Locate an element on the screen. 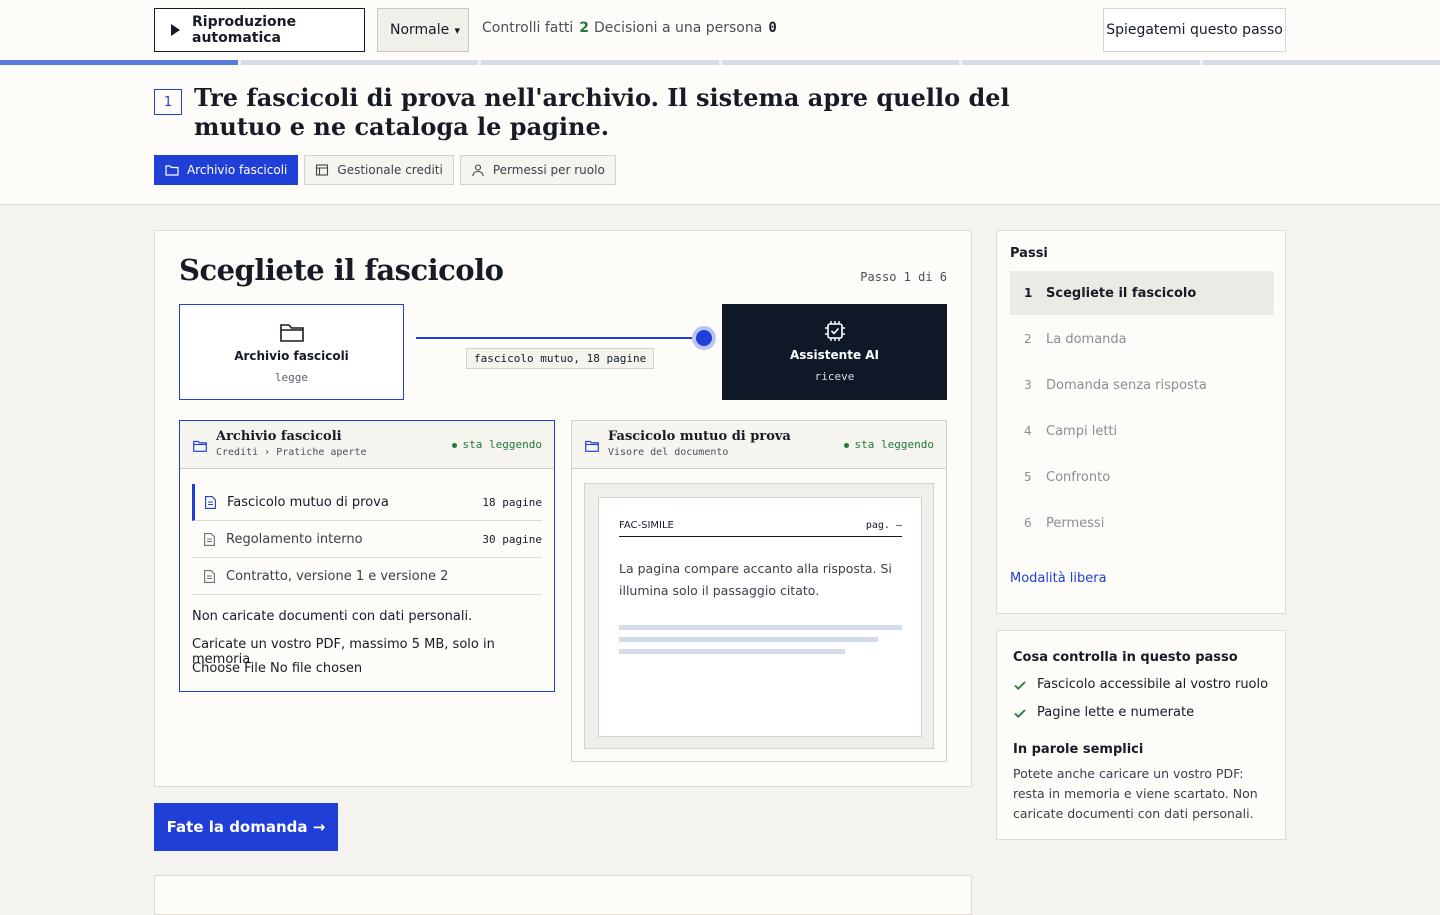 Image resolution: width=1440 pixels, height=915 pixels. step-number: 1 is located at coordinates (1035, 293).